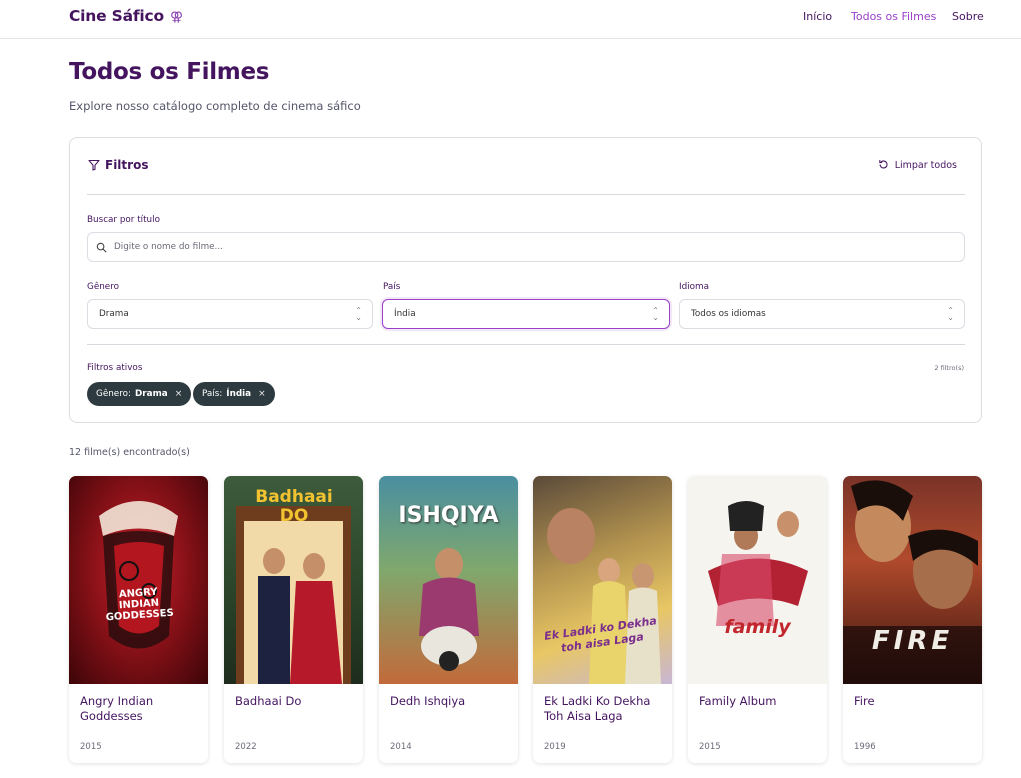  Describe the element at coordinates (968, 16) in the screenshot. I see `nav-link-sobre: Sobre` at that location.